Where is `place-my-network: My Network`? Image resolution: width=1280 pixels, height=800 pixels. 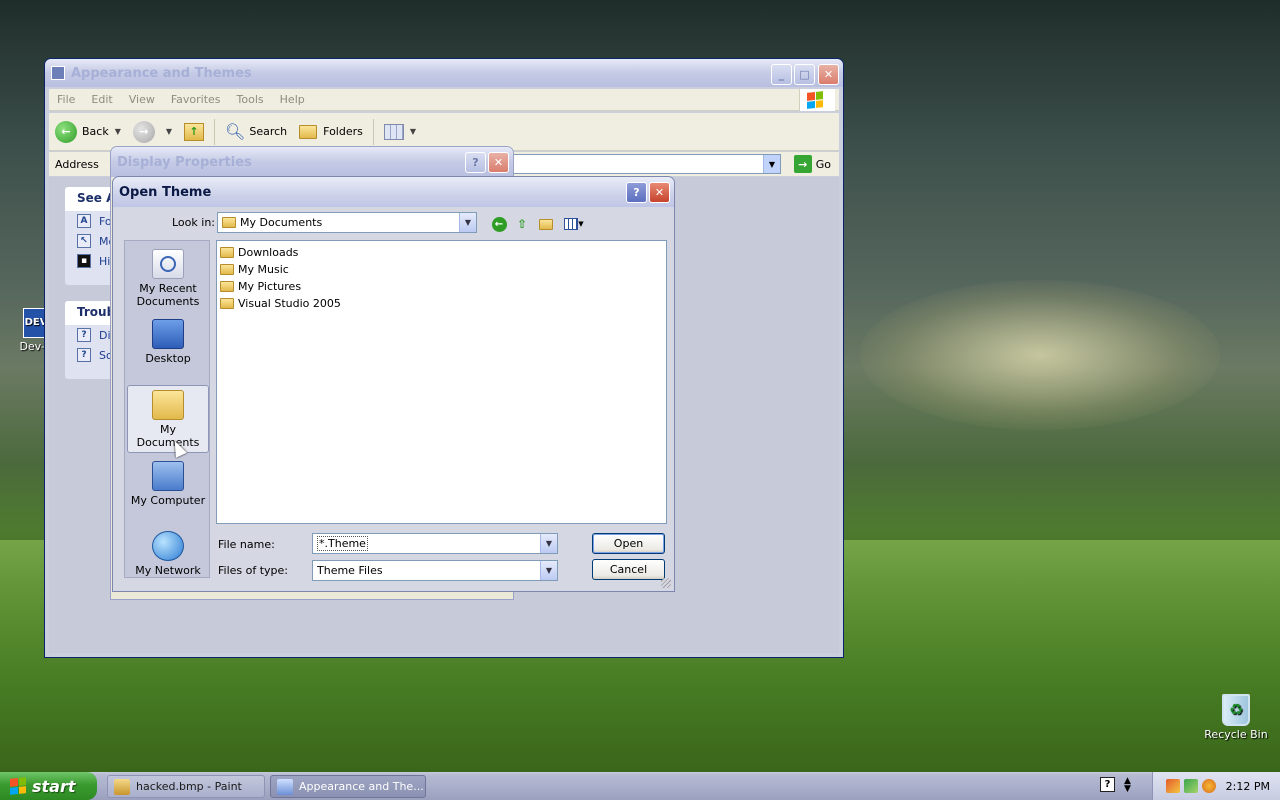 place-my-network: My Network is located at coordinates (168, 552).